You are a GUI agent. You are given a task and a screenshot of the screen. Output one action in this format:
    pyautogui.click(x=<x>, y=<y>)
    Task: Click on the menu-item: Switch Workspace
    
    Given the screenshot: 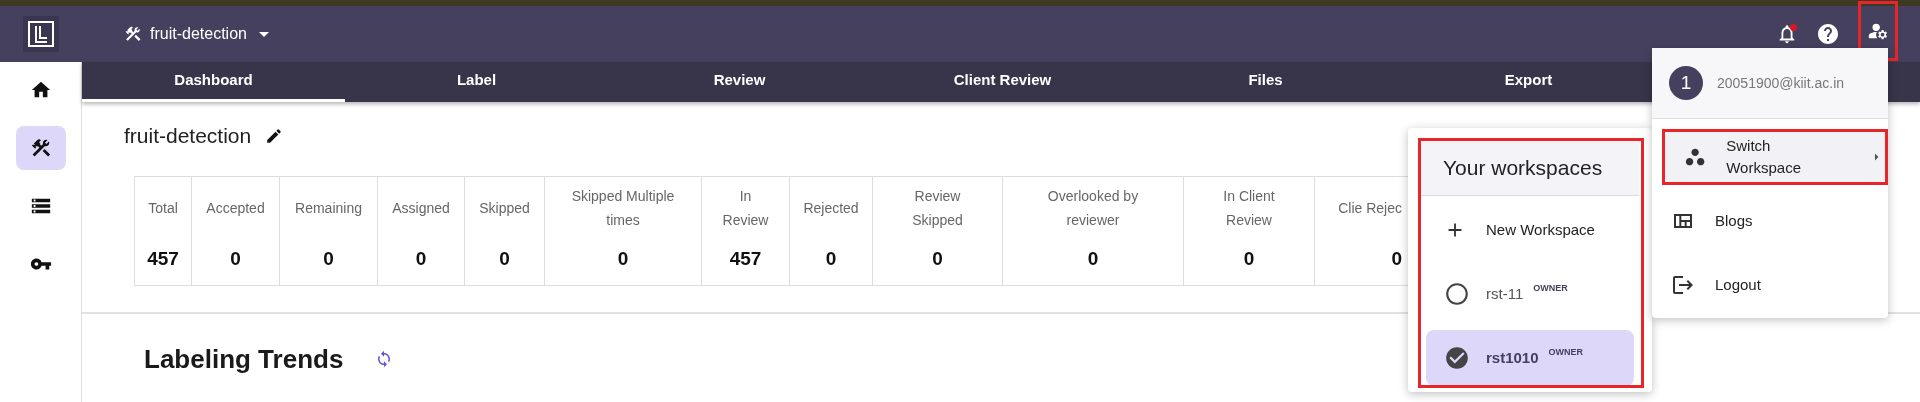 What is the action you would take?
    pyautogui.click(x=1775, y=157)
    